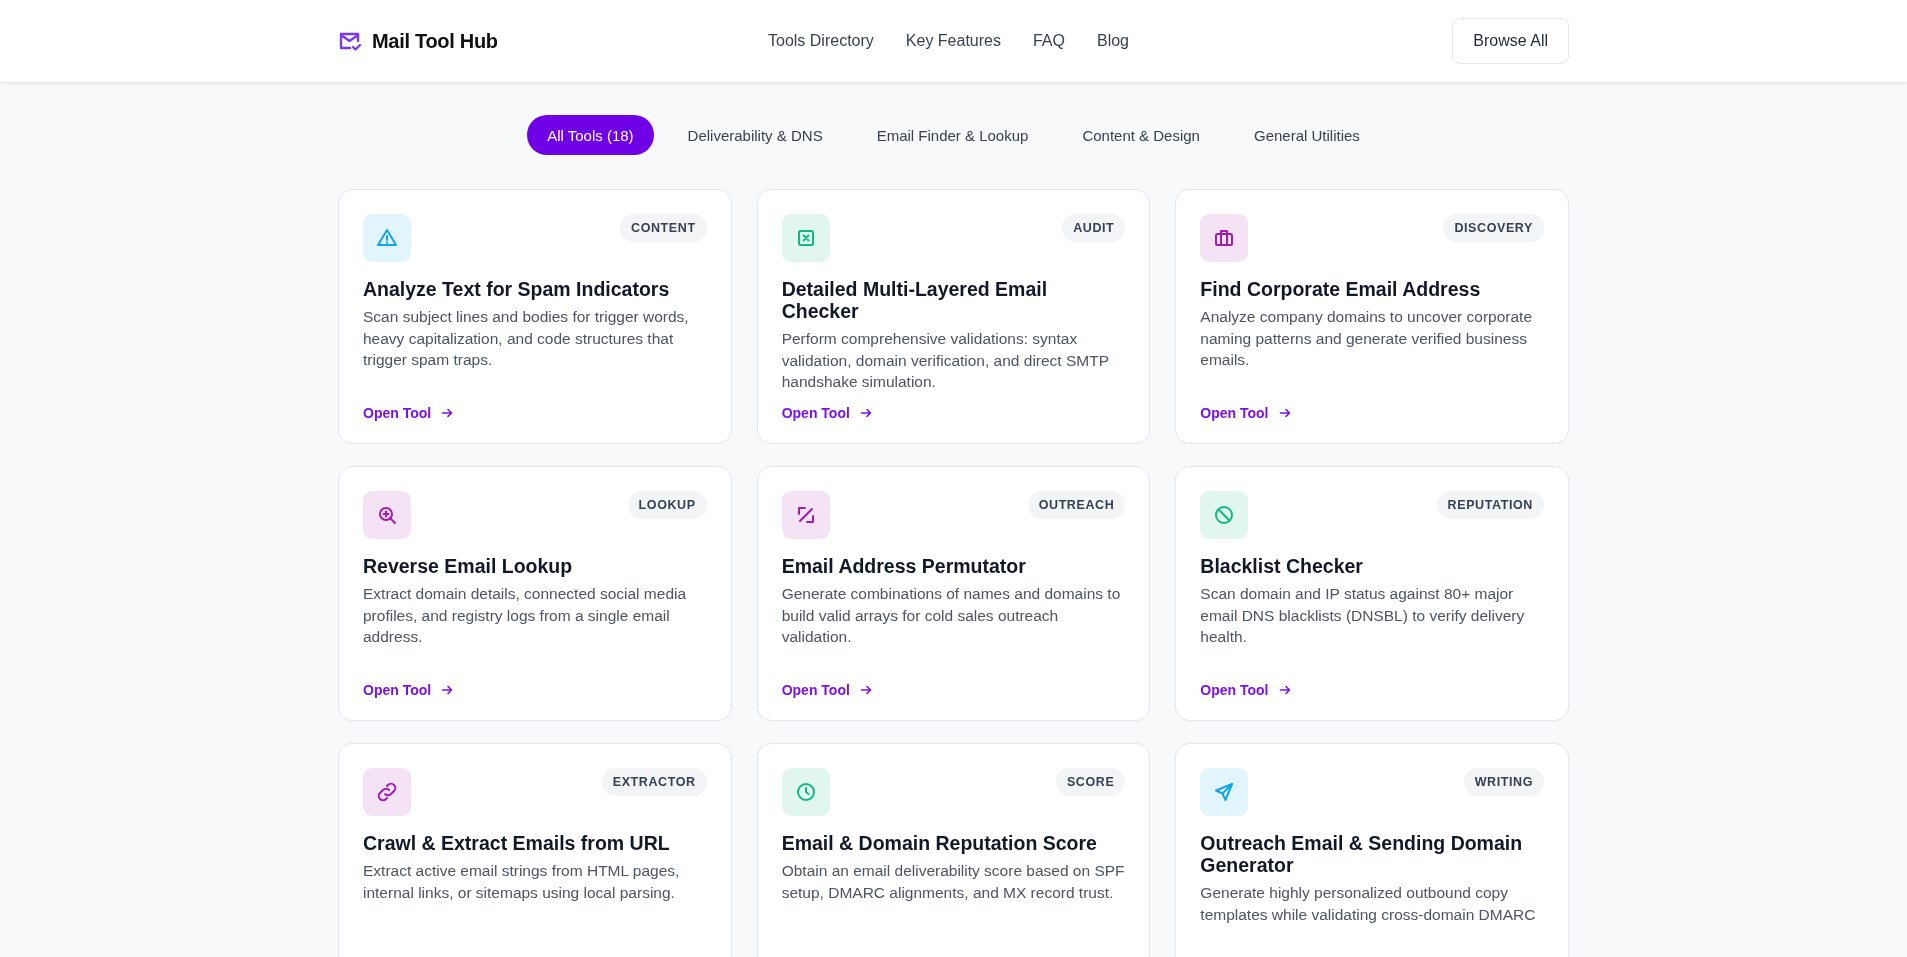  What do you see at coordinates (945, 360) in the screenshot?
I see `card-description: Perform comprehensive validations: syntax validation, domain verification, and direct SMTP handshake simulation.` at bounding box center [945, 360].